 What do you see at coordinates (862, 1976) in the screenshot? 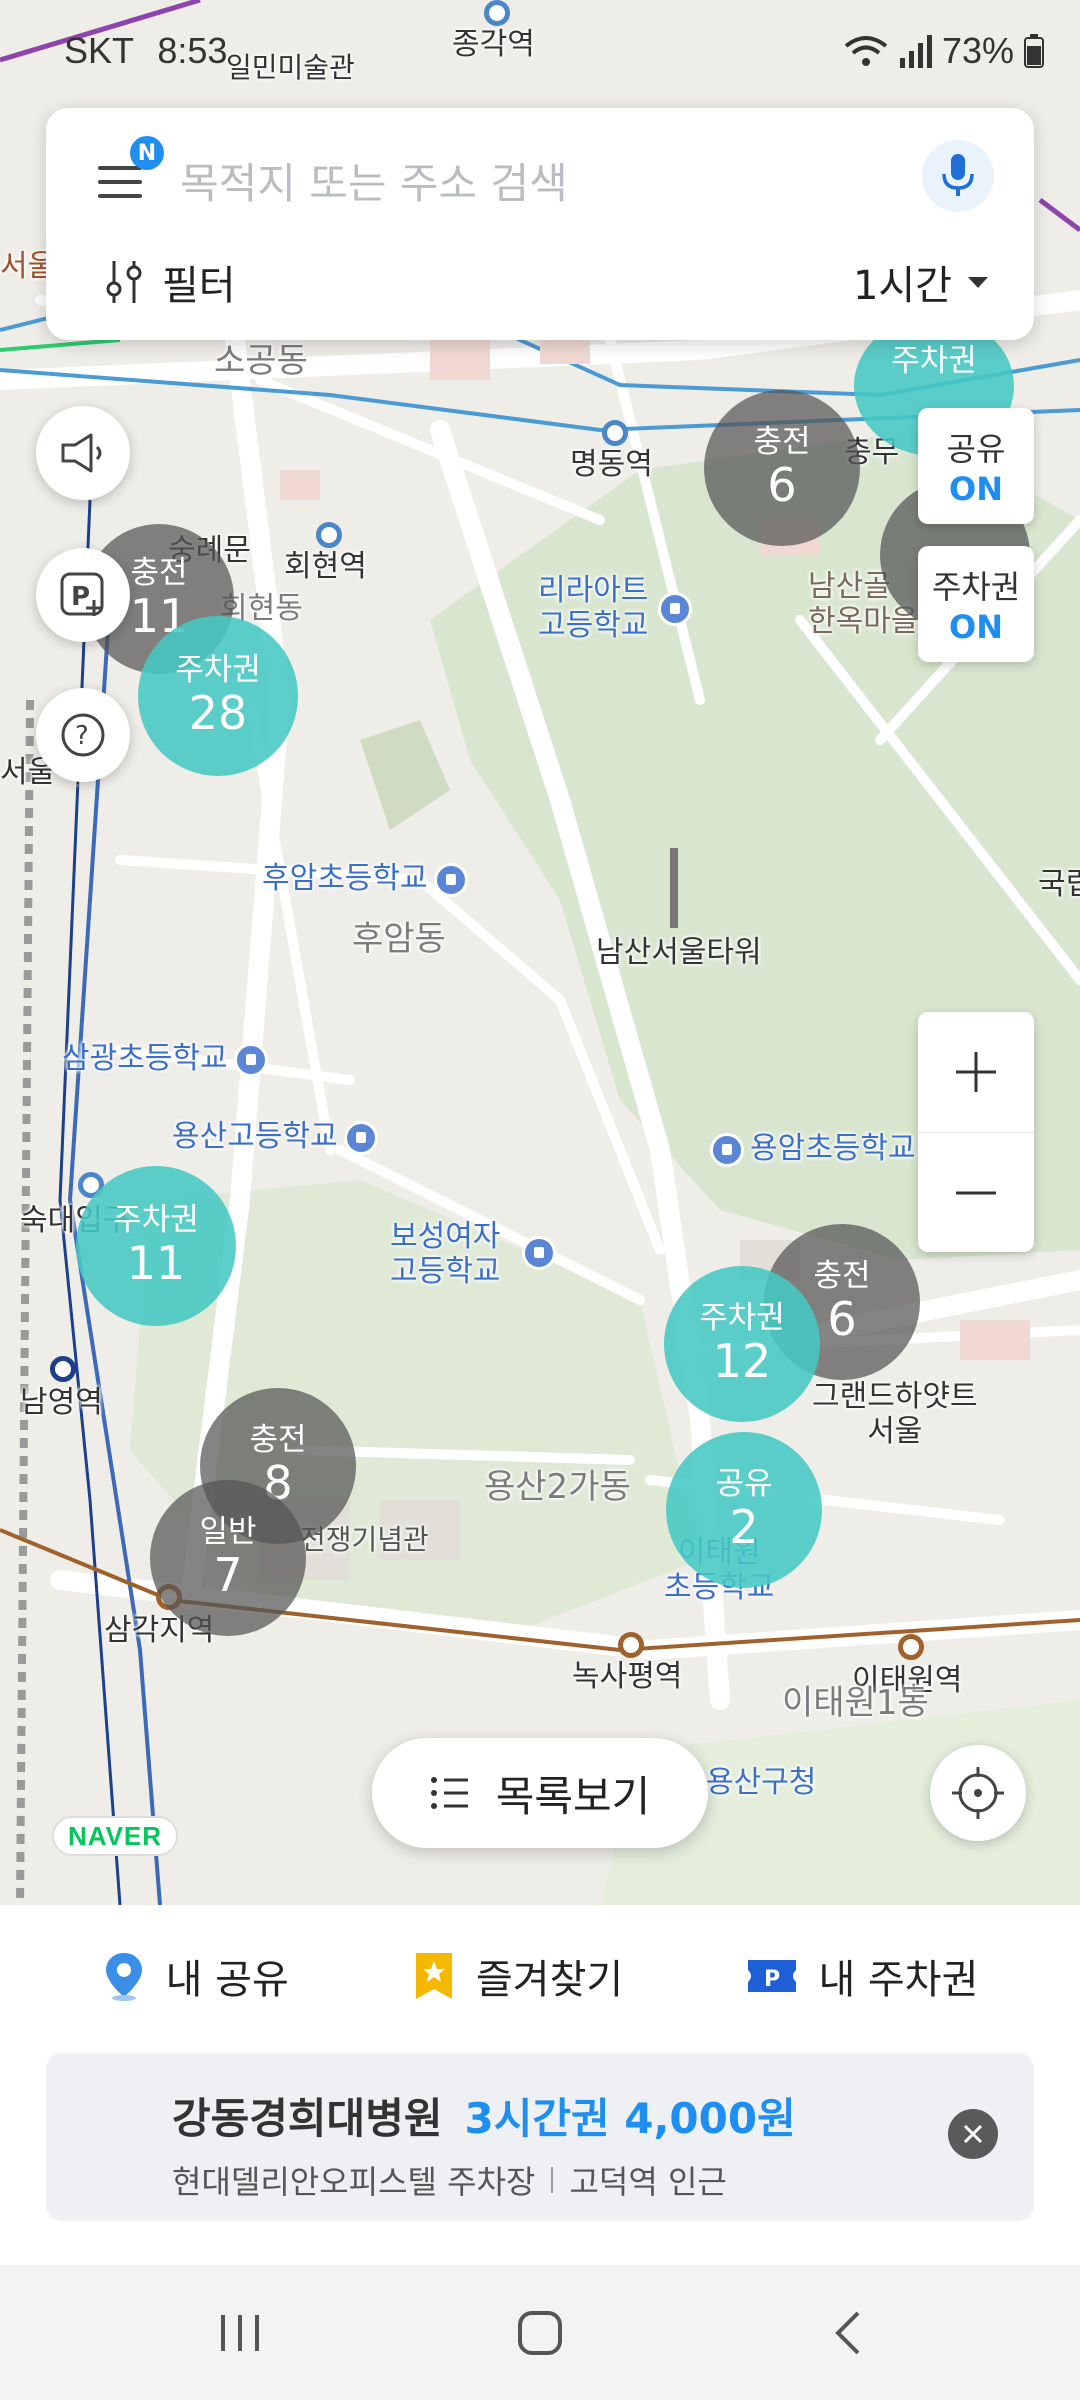
I see `my-ticket-button: P 내 주차권` at bounding box center [862, 1976].